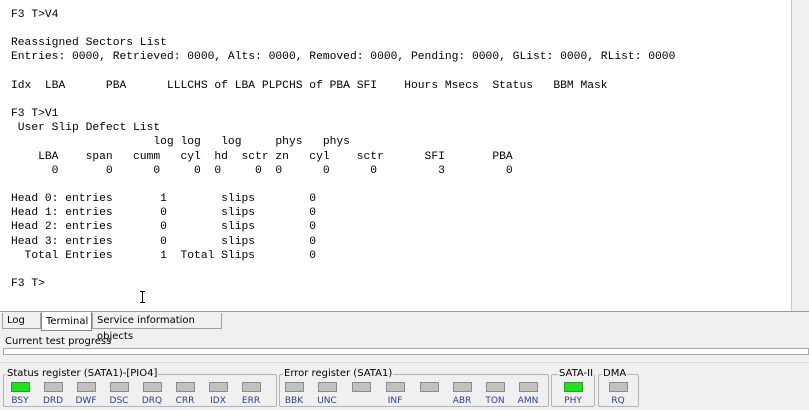 The height and width of the screenshot is (410, 809). Describe the element at coordinates (618, 401) in the screenshot. I see `led-label-rq: RQ` at that location.